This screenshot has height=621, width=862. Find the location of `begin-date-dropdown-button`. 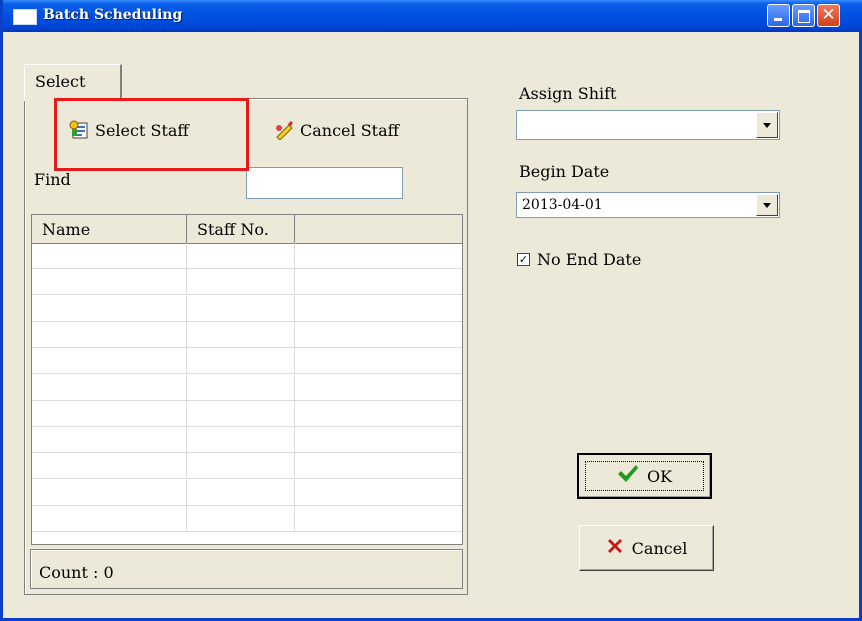

begin-date-dropdown-button is located at coordinates (767, 205).